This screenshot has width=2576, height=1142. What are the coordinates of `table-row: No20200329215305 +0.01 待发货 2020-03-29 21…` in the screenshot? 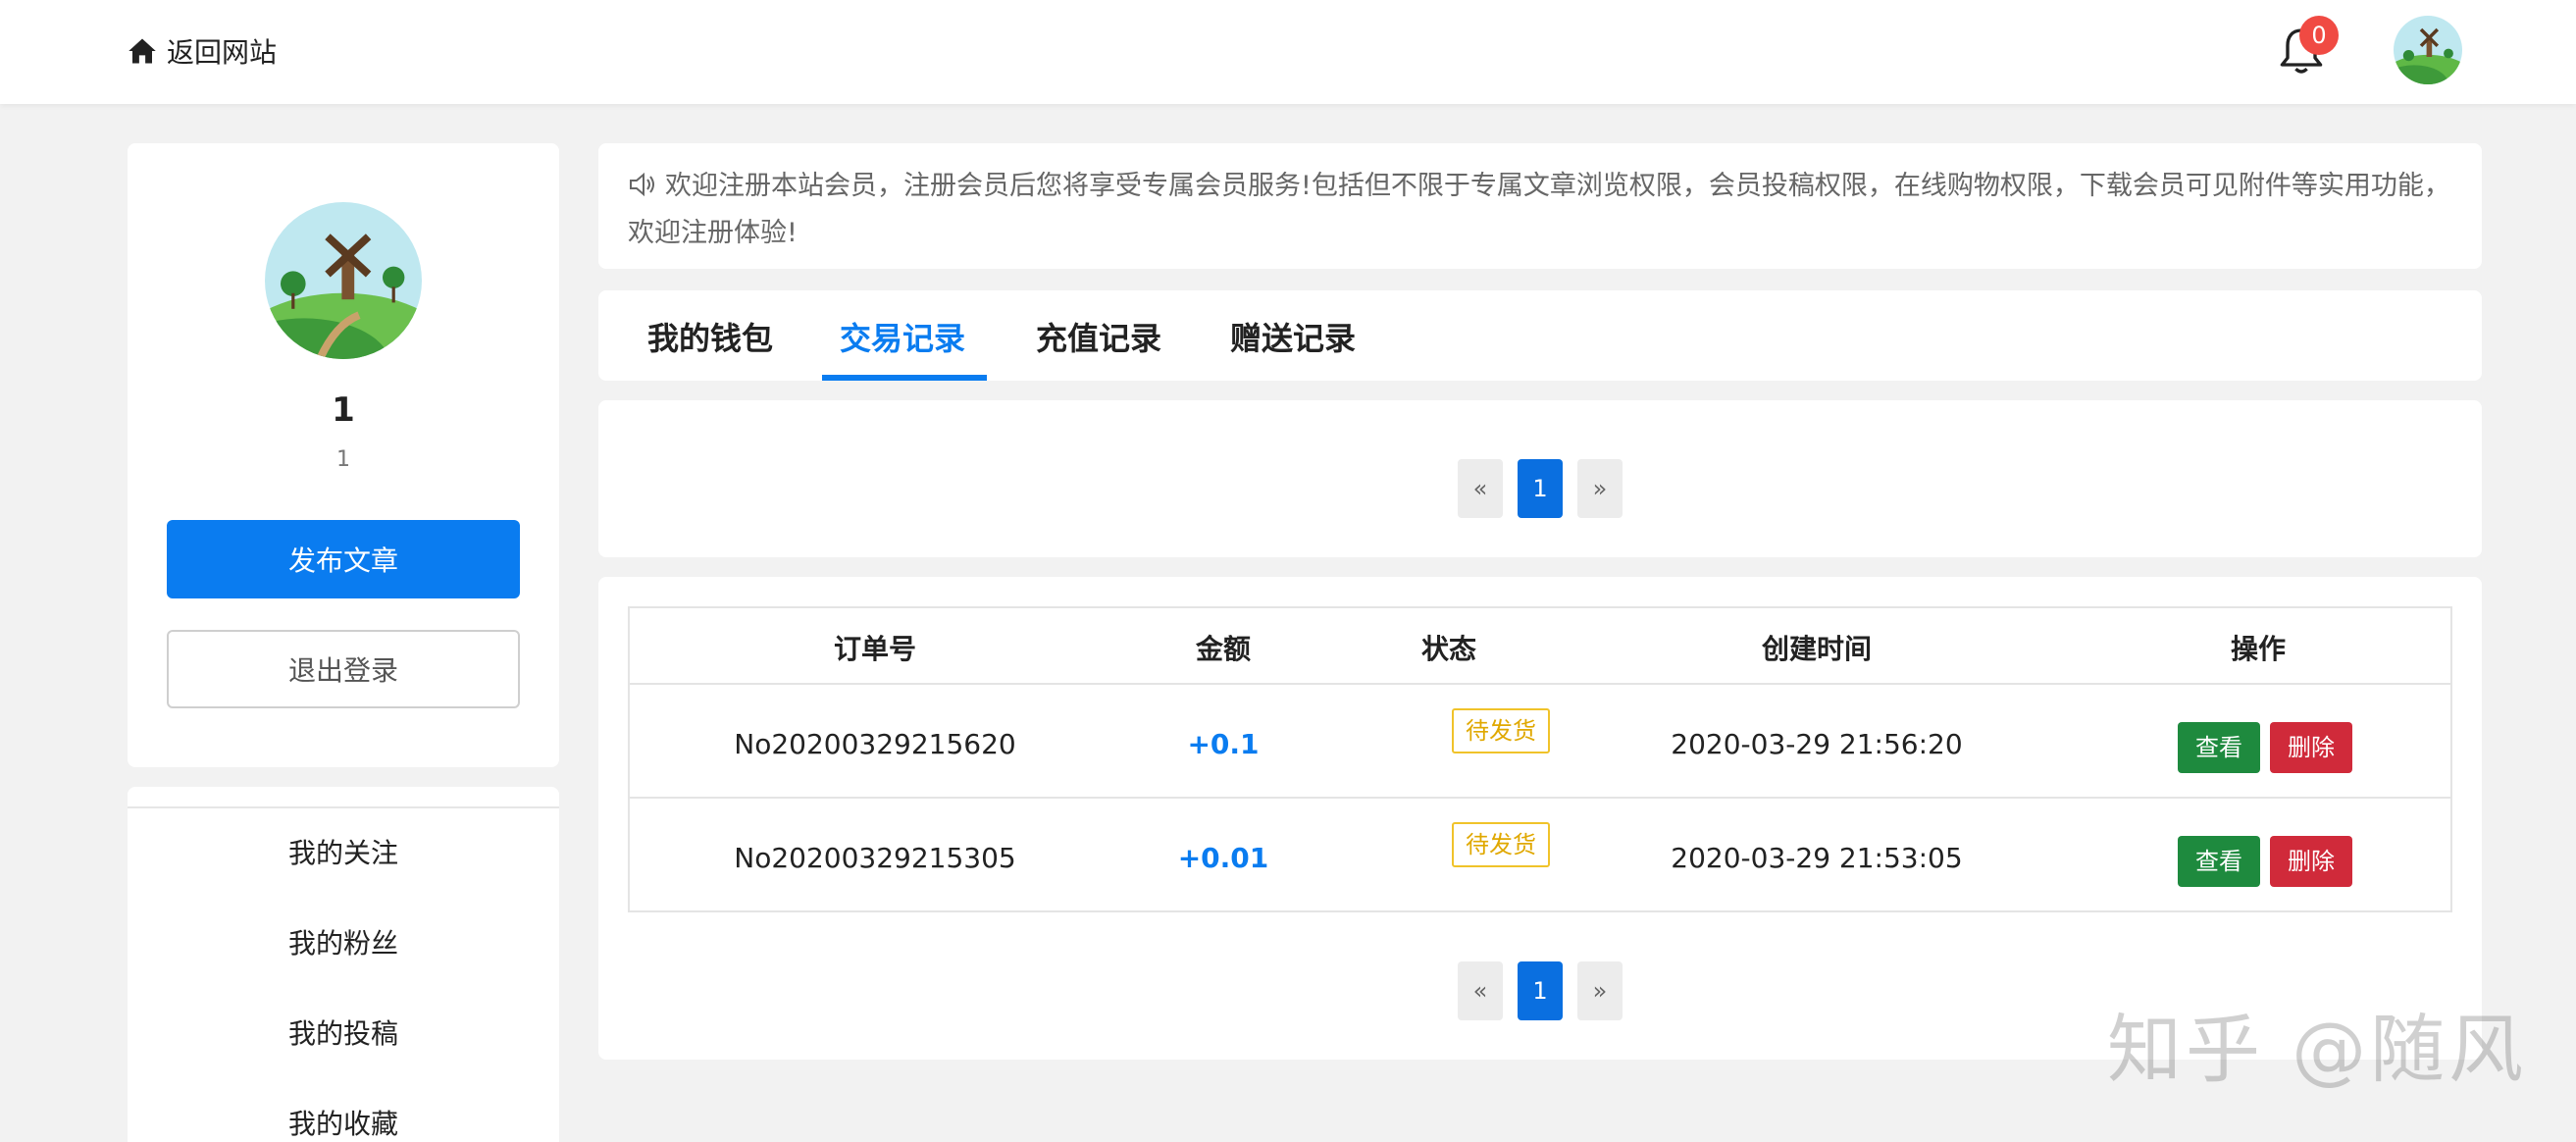 It's located at (1540, 856).